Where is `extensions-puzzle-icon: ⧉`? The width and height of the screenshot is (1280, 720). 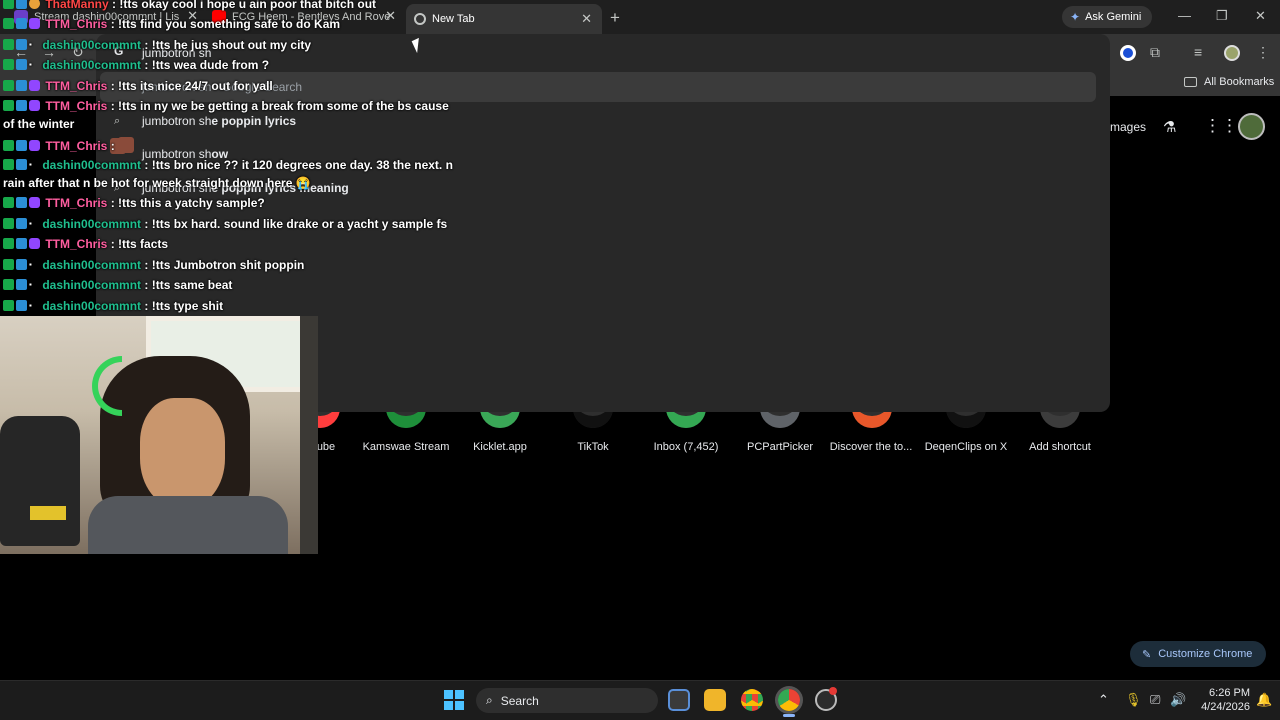
extensions-puzzle-icon: ⧉ is located at coordinates (1155, 52).